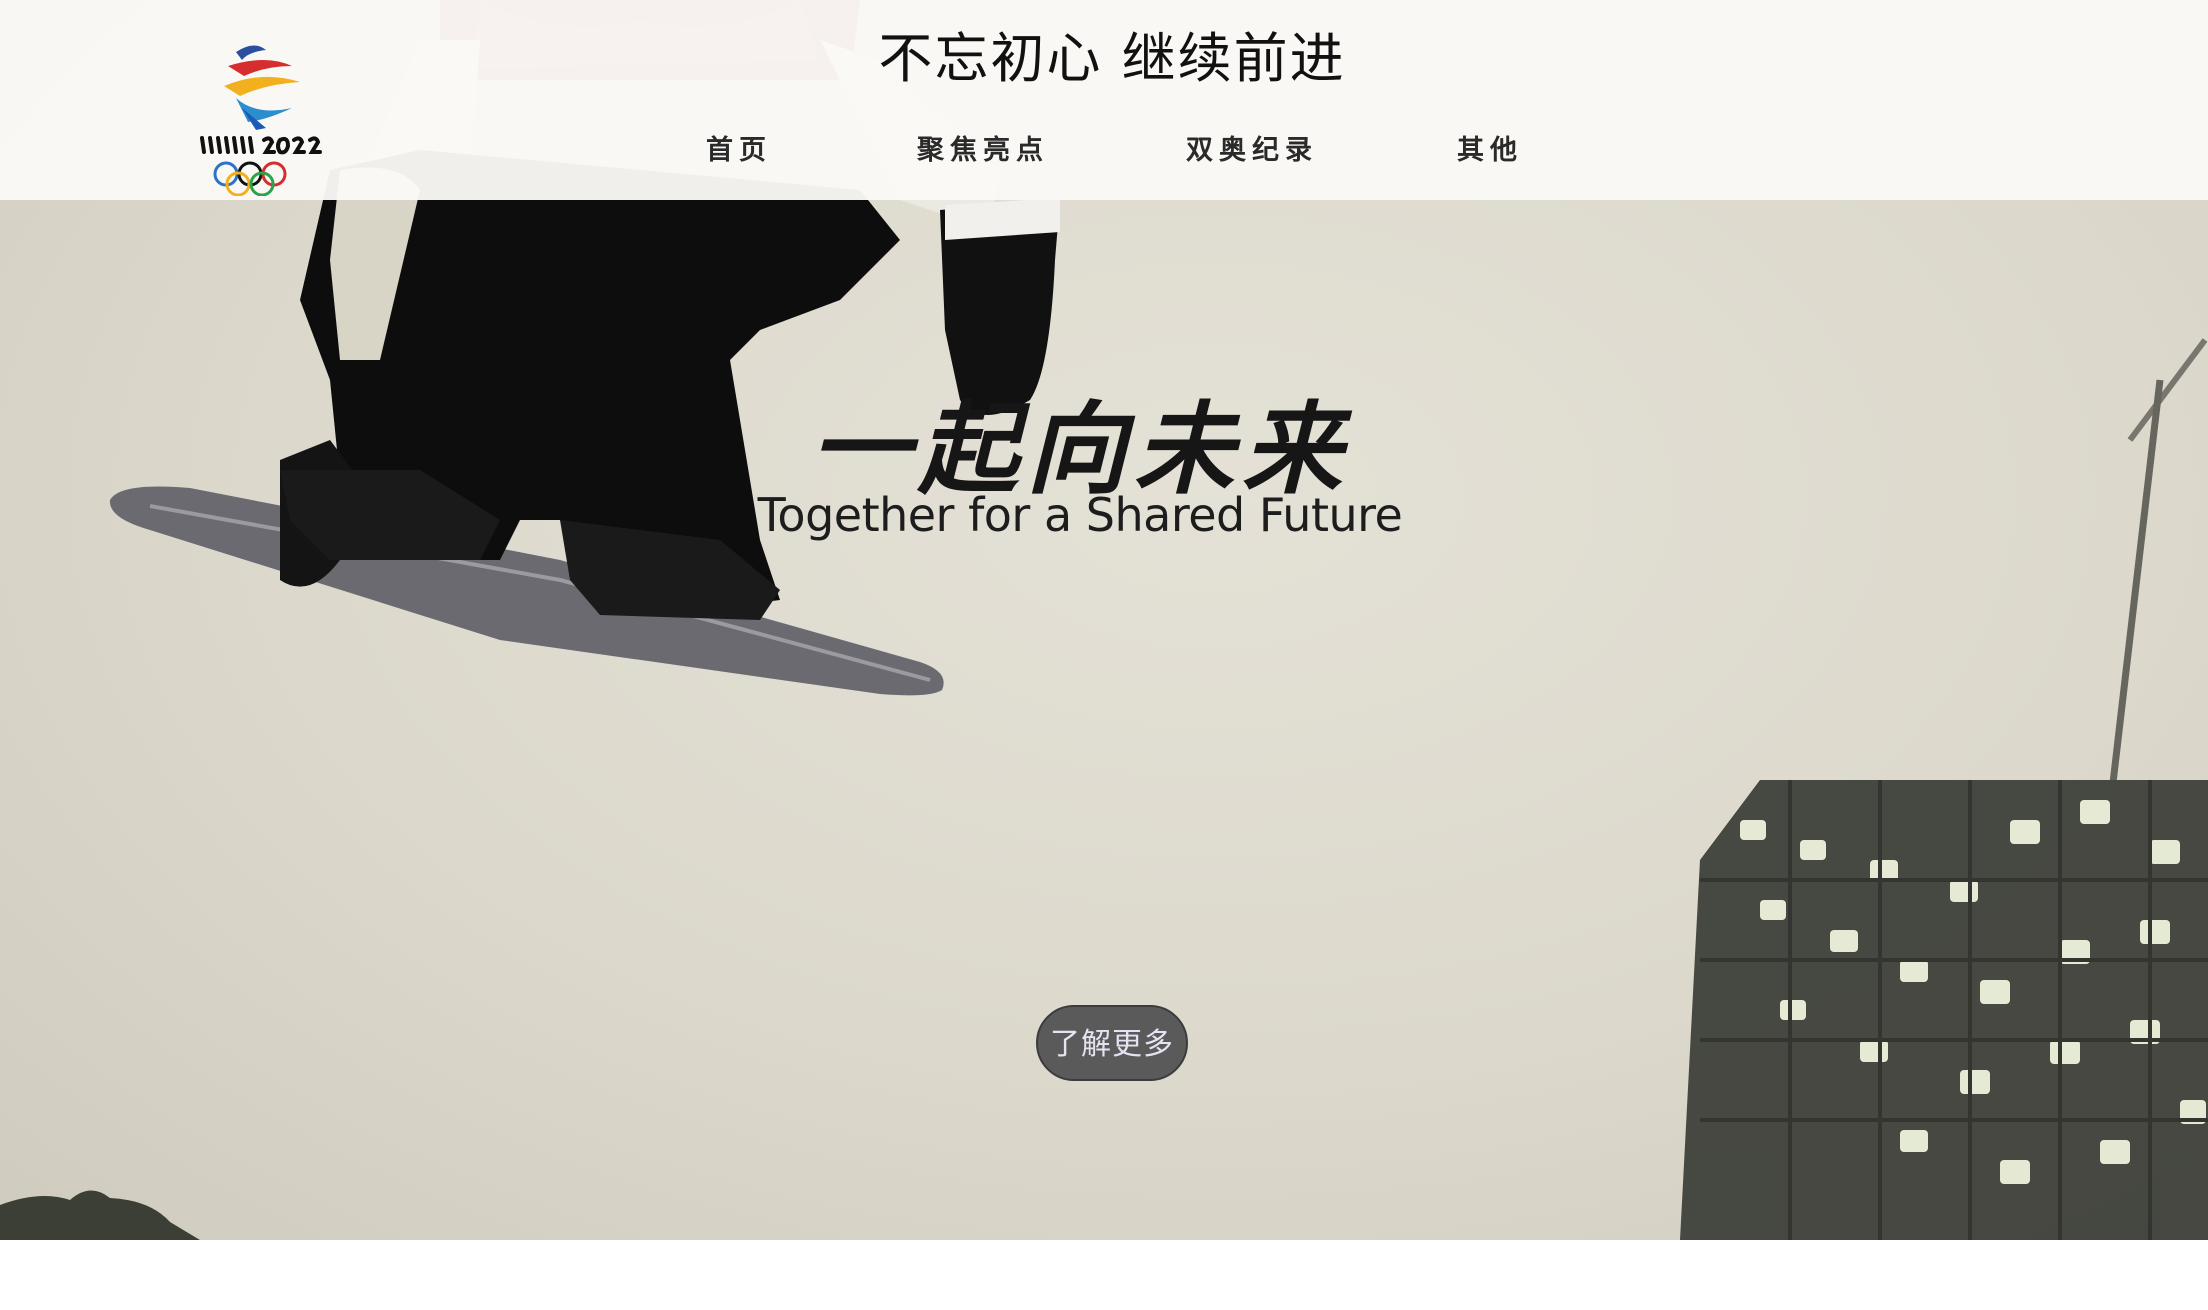 The height and width of the screenshot is (1310, 2208). Describe the element at coordinates (983, 147) in the screenshot. I see `nav-item-highlights: 聚焦亮点` at that location.